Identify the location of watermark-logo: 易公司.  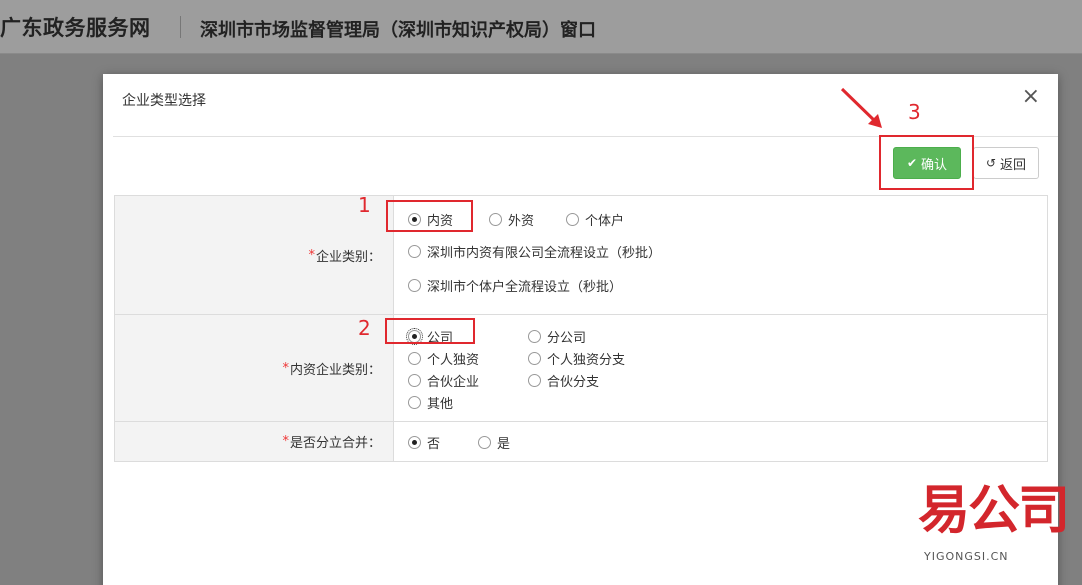
(994, 511).